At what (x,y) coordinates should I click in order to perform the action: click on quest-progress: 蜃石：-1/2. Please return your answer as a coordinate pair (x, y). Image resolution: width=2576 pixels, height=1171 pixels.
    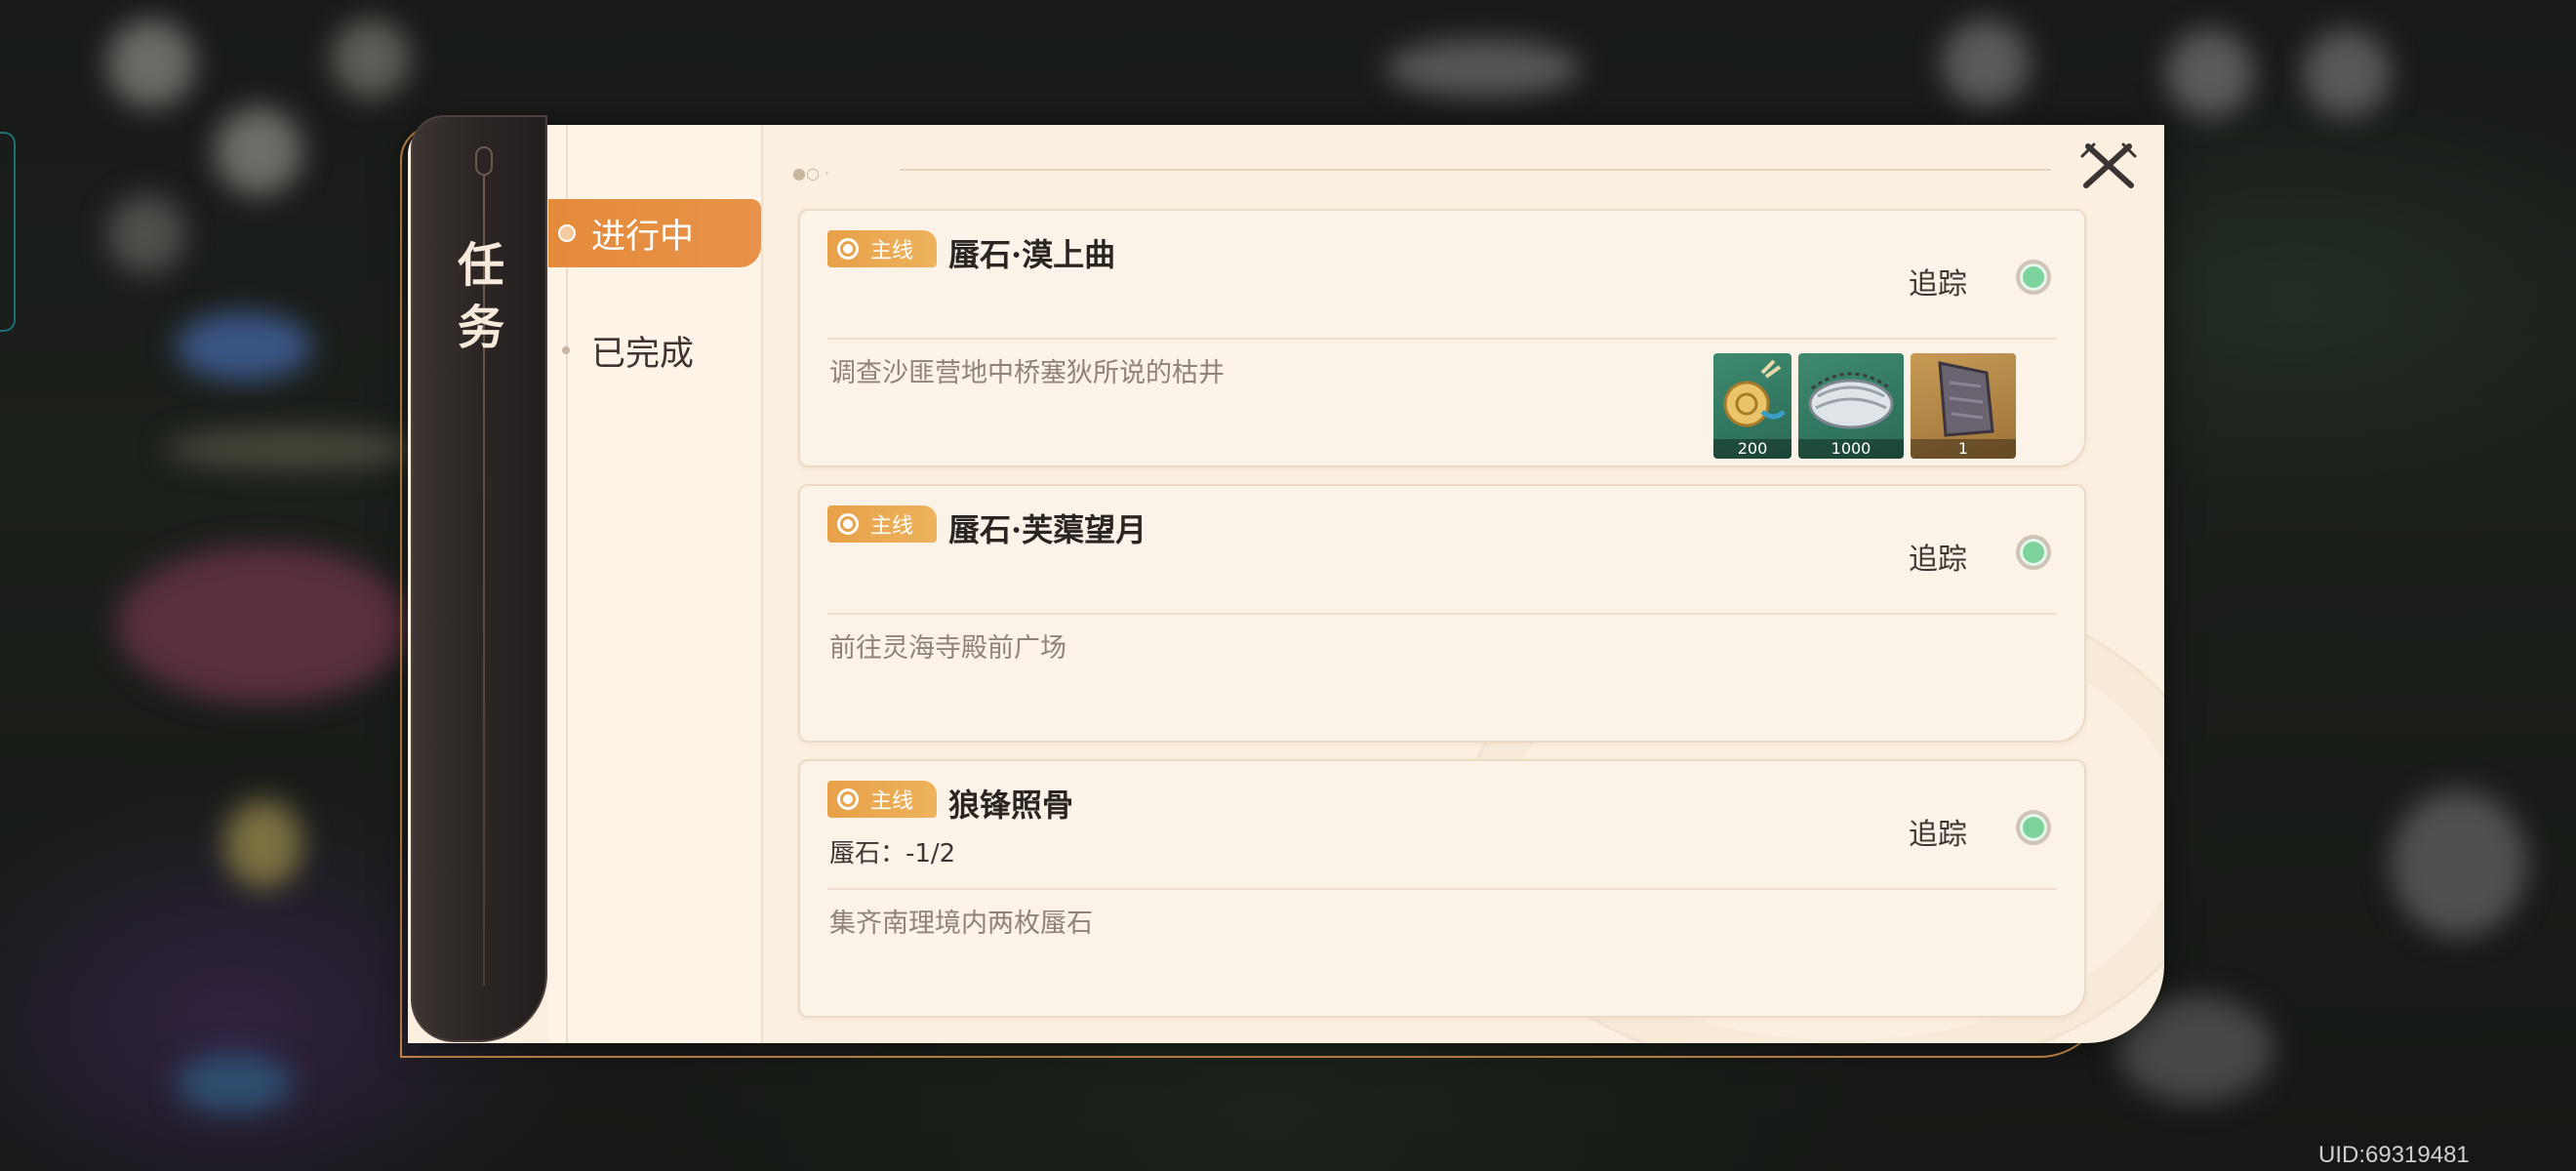
    Looking at the image, I should click on (892, 853).